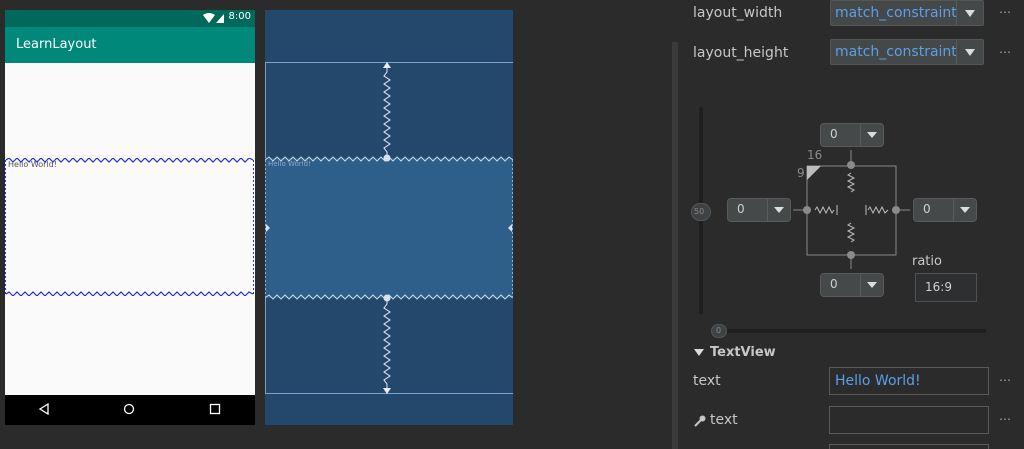 This screenshot has width=1024, height=449. Describe the element at coordinates (938, 287) in the screenshot. I see `ratio-value: 16:9` at that location.